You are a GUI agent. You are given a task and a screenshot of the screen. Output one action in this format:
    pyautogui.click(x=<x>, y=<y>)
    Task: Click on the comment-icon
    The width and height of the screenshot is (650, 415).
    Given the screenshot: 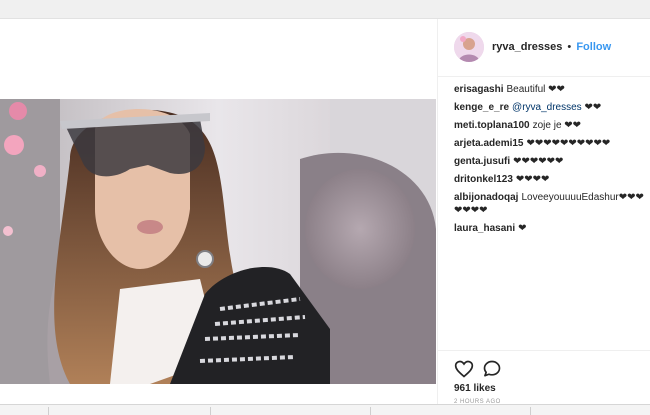 What is the action you would take?
    pyautogui.click(x=492, y=369)
    